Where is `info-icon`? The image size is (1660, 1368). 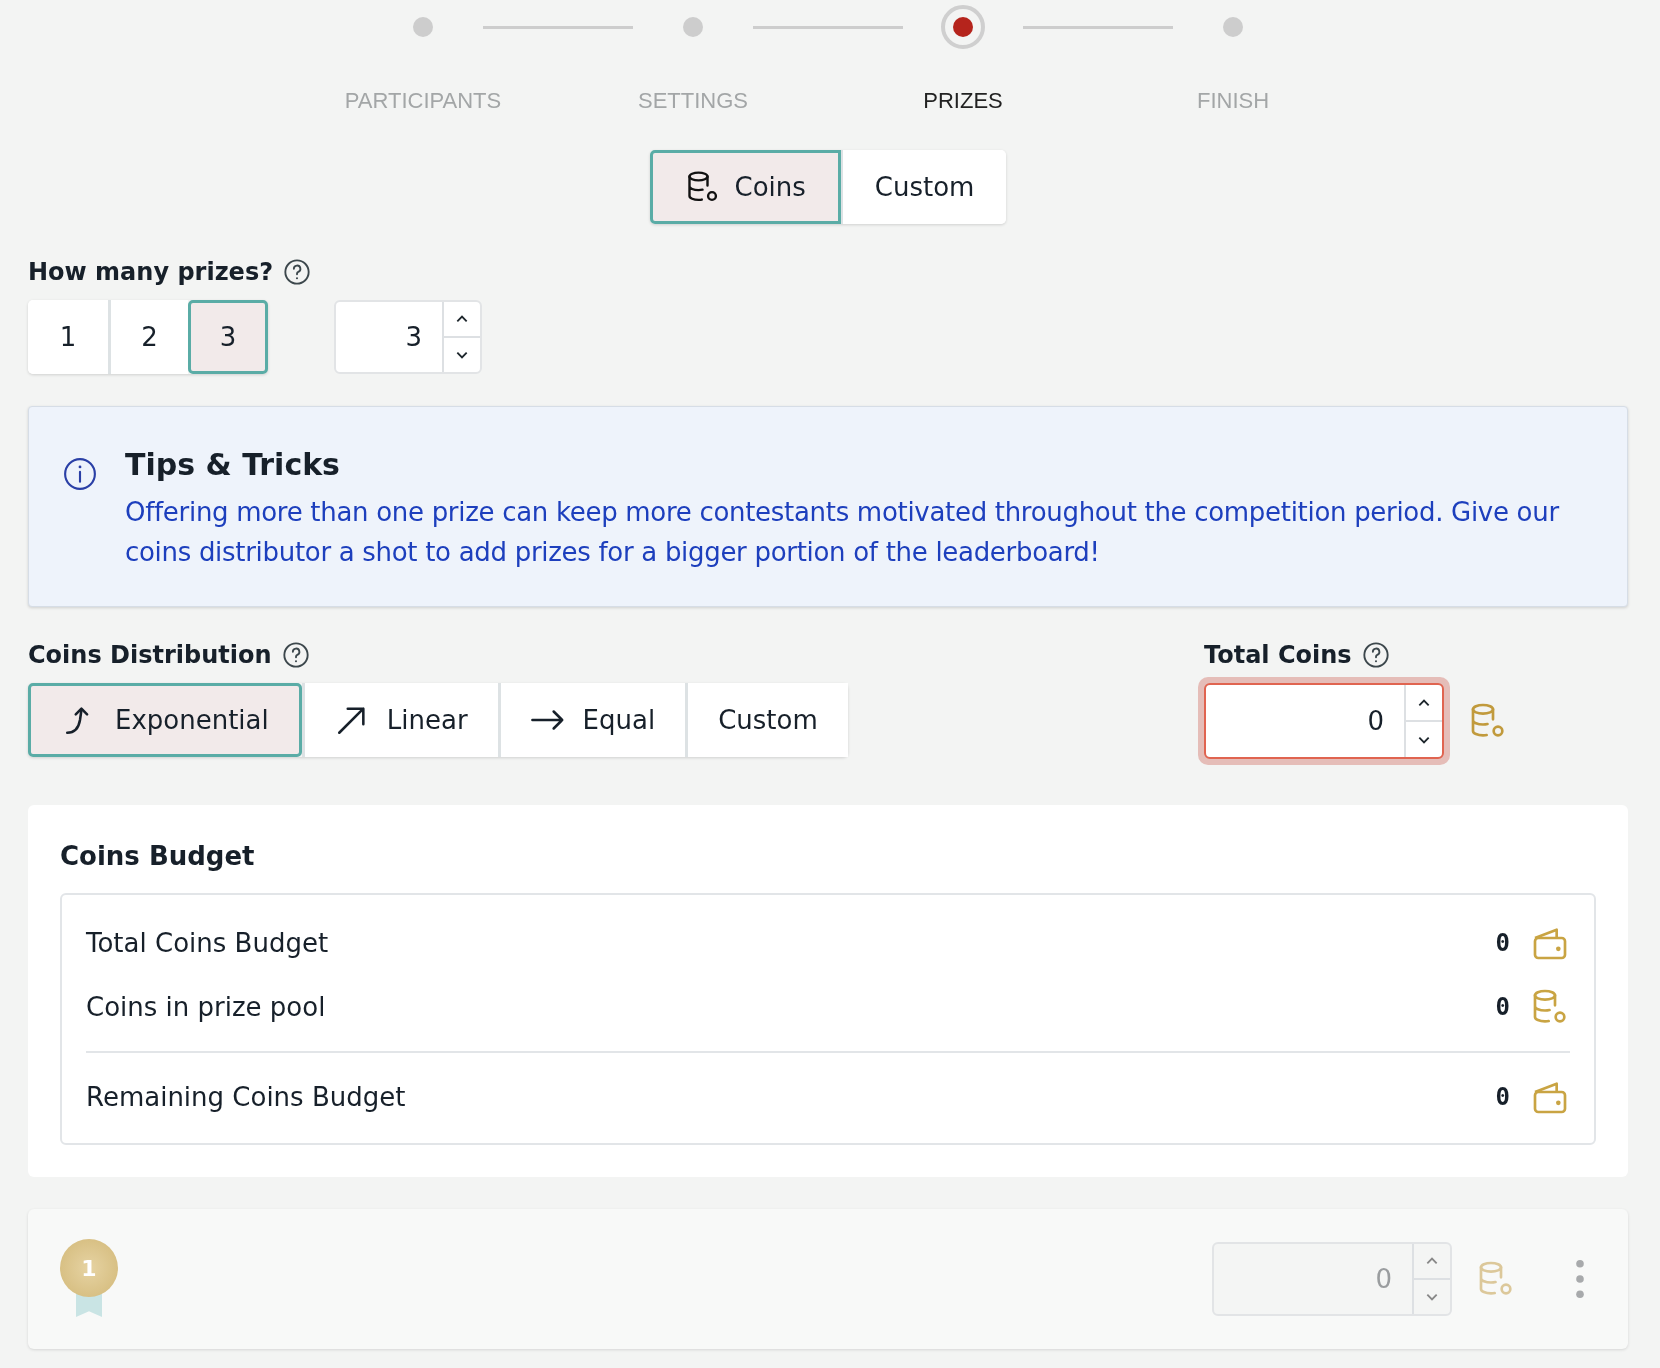
info-icon is located at coordinates (80, 474).